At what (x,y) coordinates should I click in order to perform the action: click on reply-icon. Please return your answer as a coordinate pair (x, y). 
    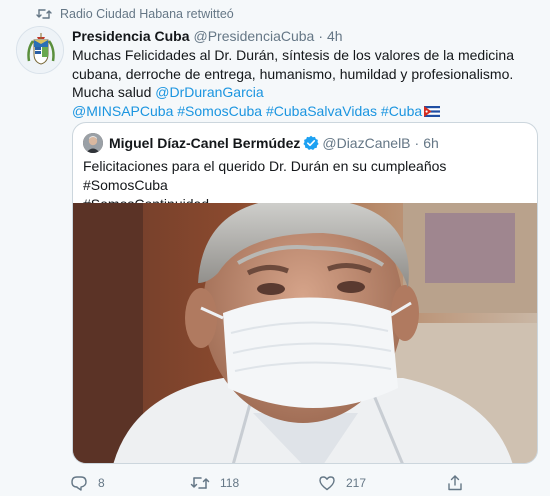
    Looking at the image, I should click on (79, 483).